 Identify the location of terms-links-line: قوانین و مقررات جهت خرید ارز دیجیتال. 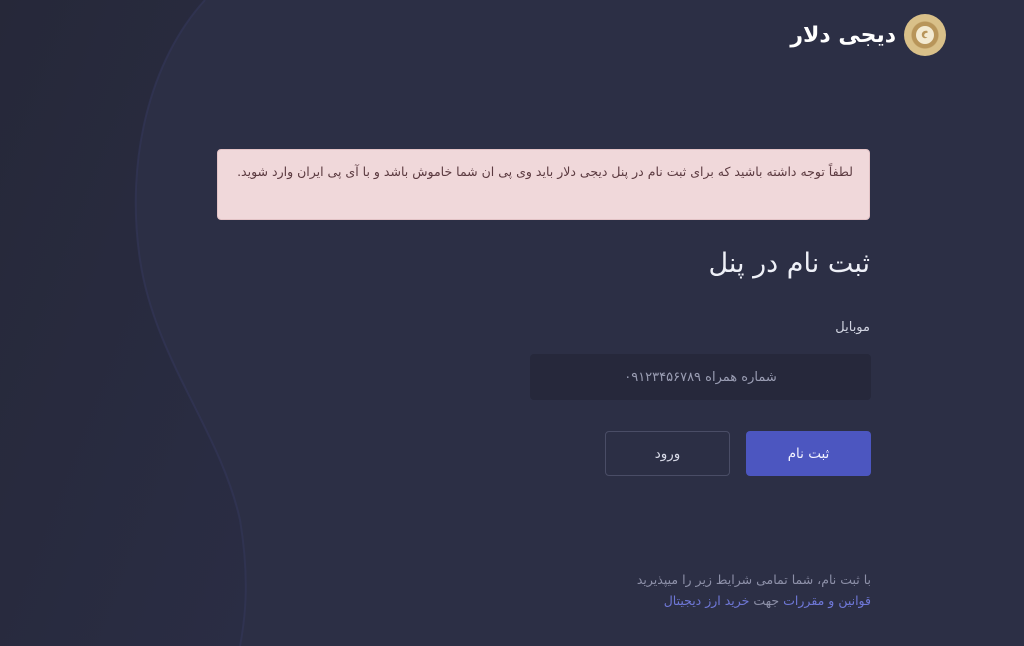
(671, 600).